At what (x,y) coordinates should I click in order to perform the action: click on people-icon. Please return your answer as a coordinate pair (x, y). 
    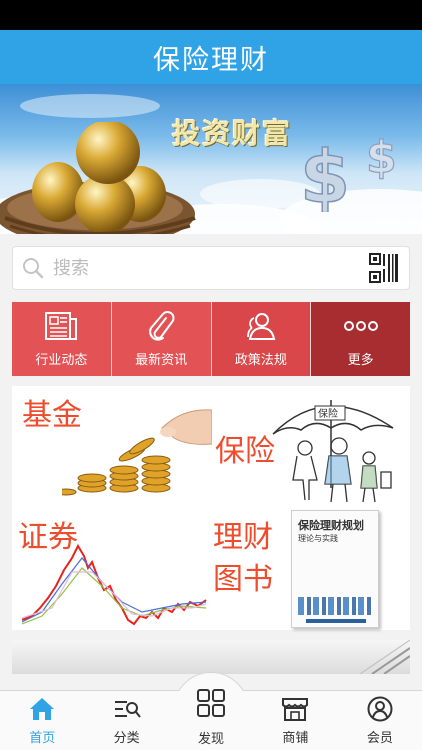
    Looking at the image, I should click on (261, 326).